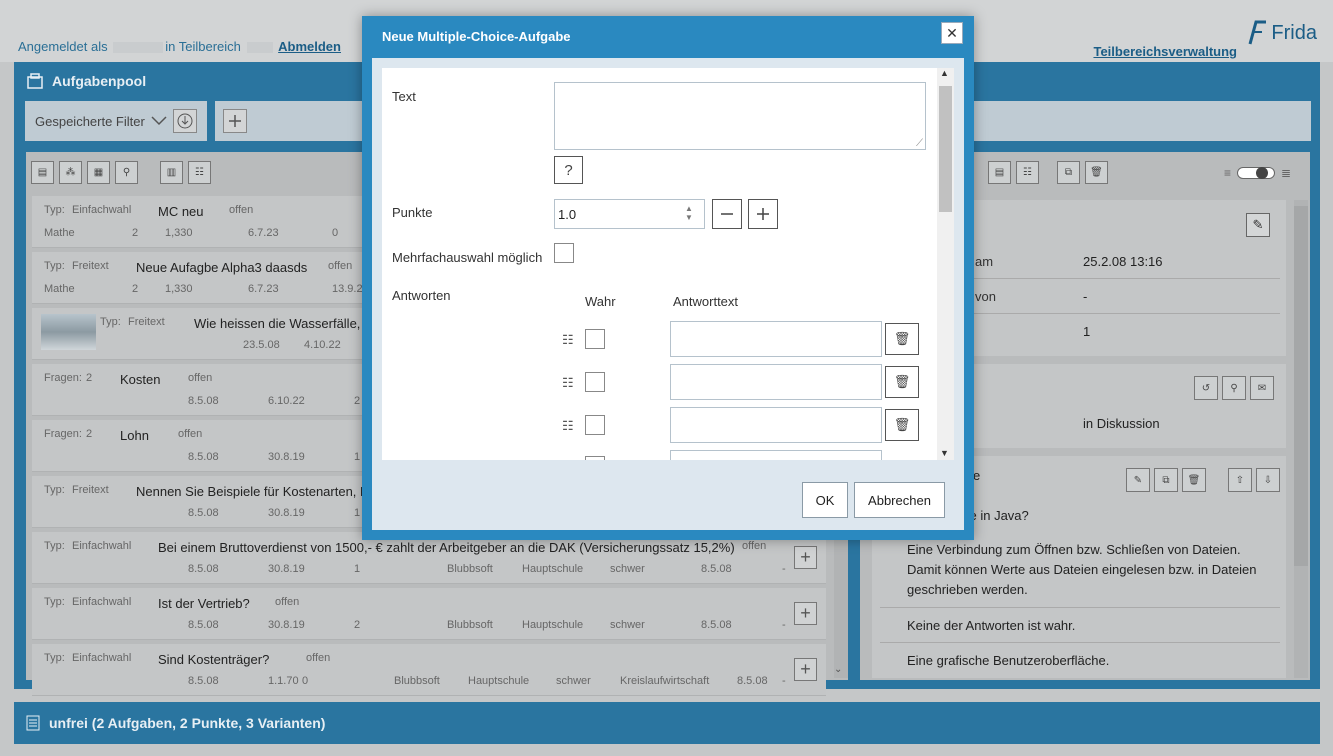  What do you see at coordinates (1068, 172) in the screenshot?
I see `copy-button: ⧉` at bounding box center [1068, 172].